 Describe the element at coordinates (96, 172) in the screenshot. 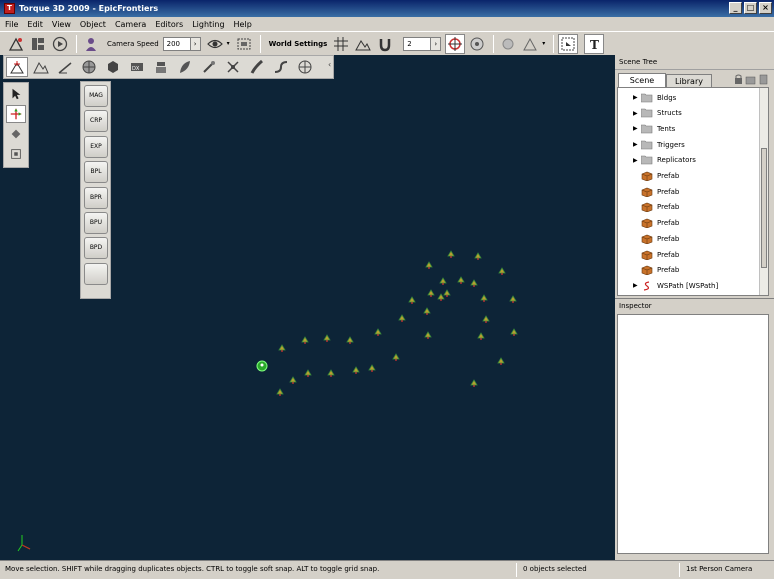

I see `bpl-button: BPL` at that location.